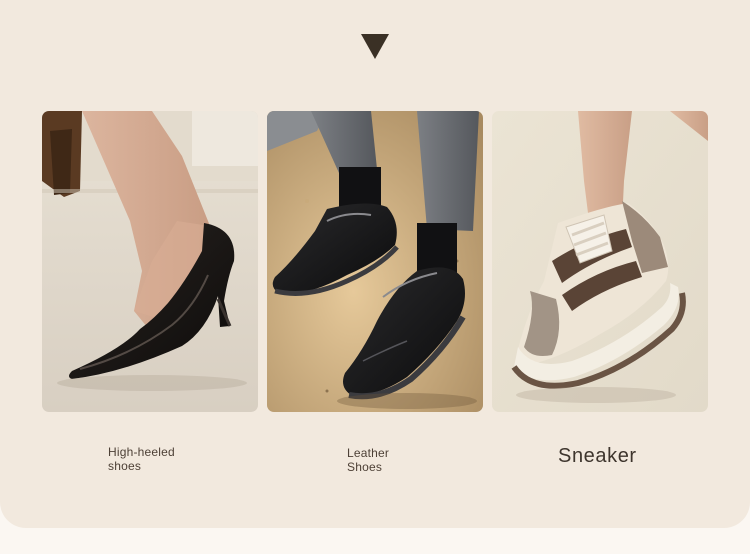 The height and width of the screenshot is (554, 750). Describe the element at coordinates (141, 459) in the screenshot. I see `high-heel-label: High-heeled shoes` at that location.